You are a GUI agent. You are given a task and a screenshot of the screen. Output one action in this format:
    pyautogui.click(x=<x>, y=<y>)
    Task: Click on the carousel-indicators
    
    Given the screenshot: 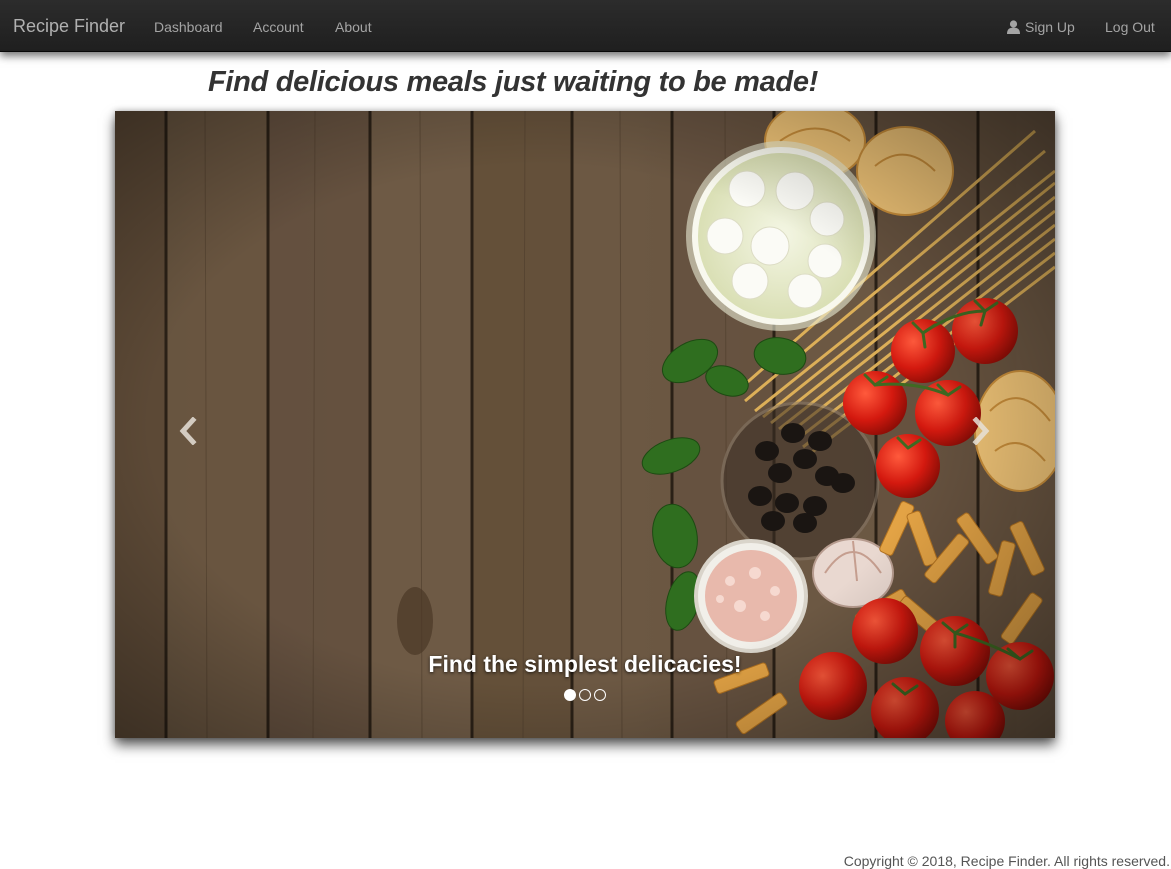 What is the action you would take?
    pyautogui.click(x=585, y=695)
    